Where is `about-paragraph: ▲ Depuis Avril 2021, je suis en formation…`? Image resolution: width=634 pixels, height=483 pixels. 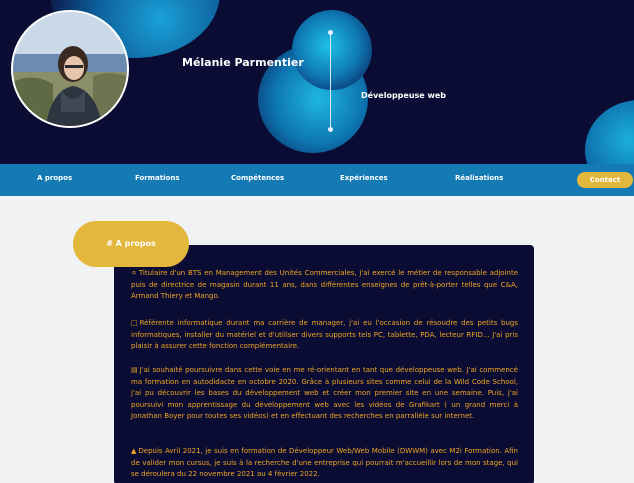 about-paragraph: ▲ Depuis Avril 2021, je suis en formation… is located at coordinates (324, 463).